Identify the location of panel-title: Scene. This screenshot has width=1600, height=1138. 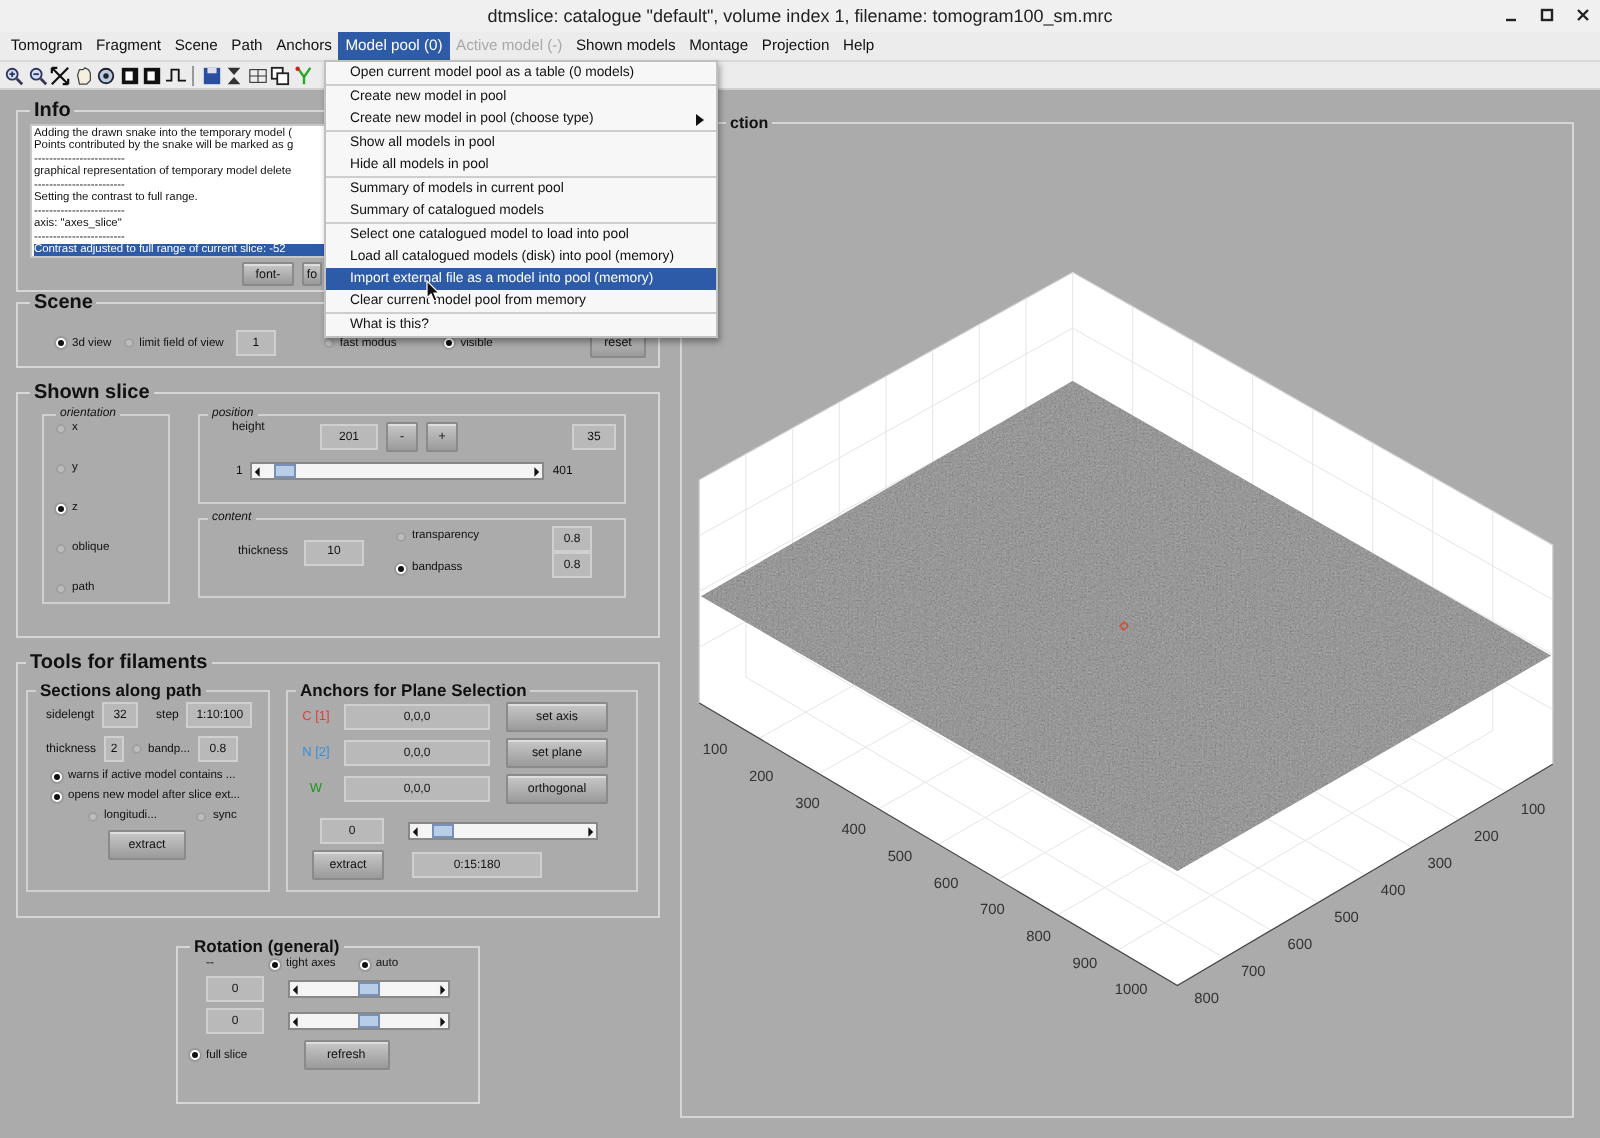
(63, 303).